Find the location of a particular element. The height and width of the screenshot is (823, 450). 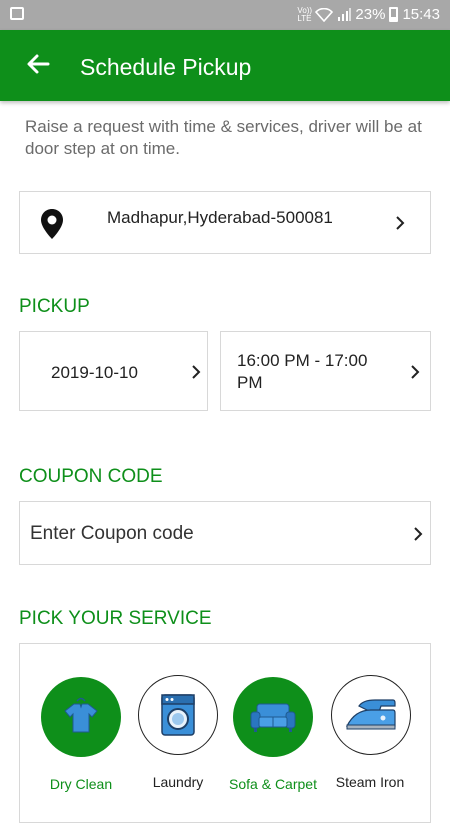

iron-icon is located at coordinates (371, 714).